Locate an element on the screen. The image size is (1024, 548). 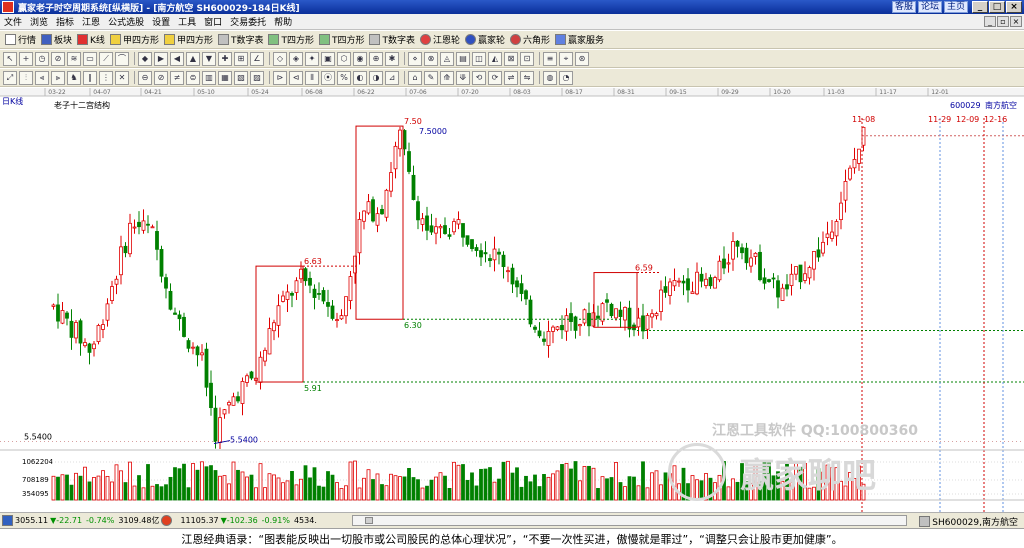
menu-trade: 交易委托 is located at coordinates (248, 21).